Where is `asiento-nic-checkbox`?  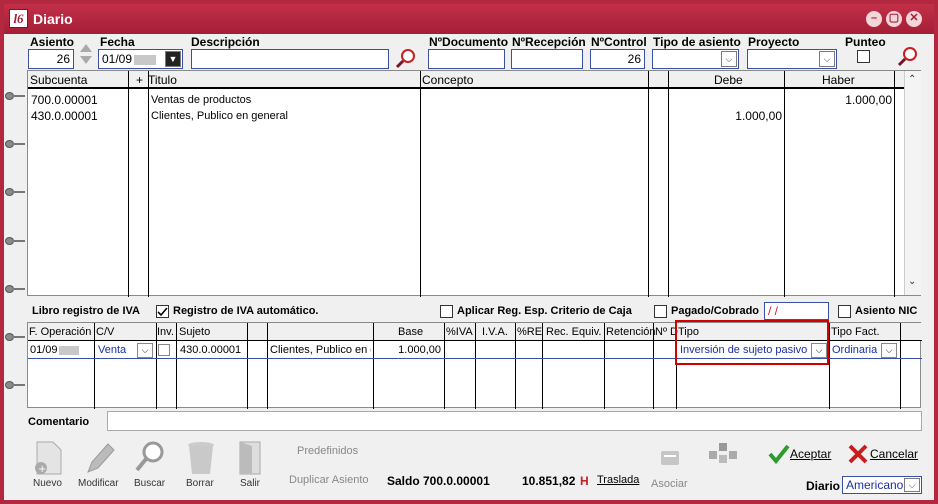
asiento-nic-checkbox is located at coordinates (844, 311).